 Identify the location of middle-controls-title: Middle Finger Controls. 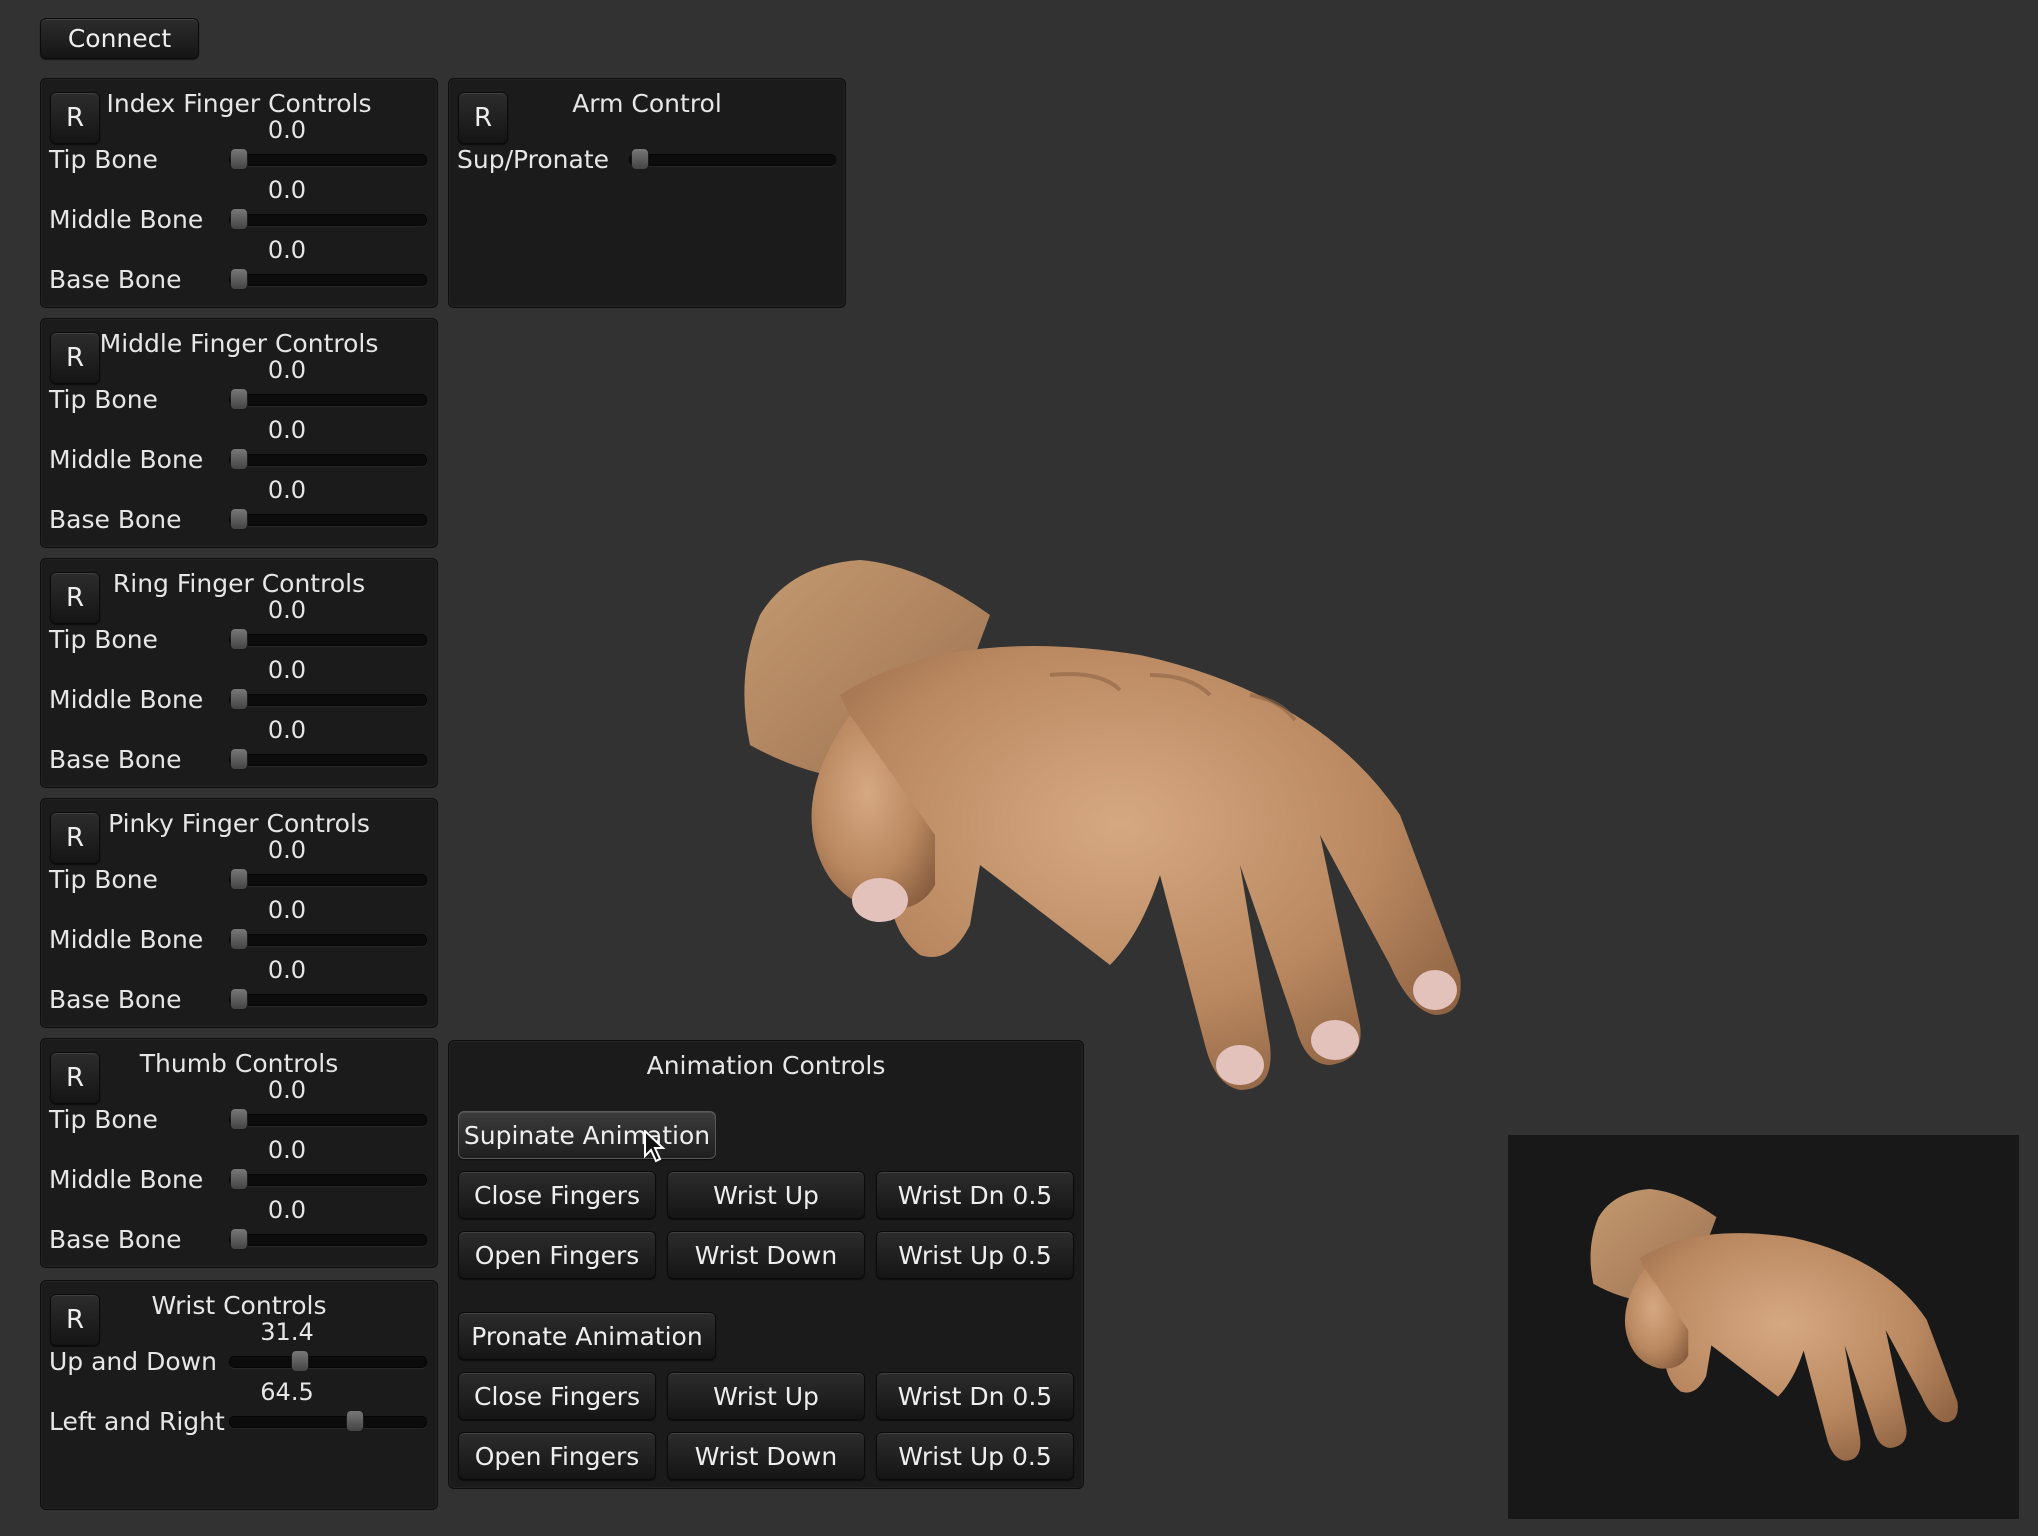
(239, 343).